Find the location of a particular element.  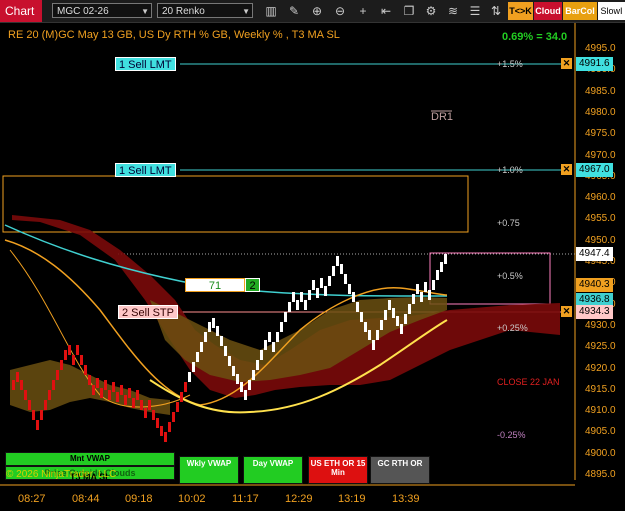

price-flag-sell-limit-1: 4991.6 is located at coordinates (594, 64).